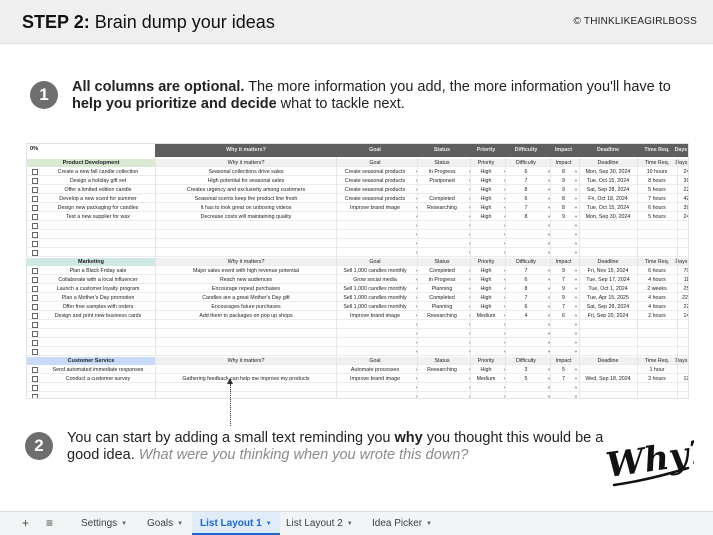 This screenshot has height=535, width=713. Describe the element at coordinates (526, 370) in the screenshot. I see `difficulty-cell: 3` at that location.